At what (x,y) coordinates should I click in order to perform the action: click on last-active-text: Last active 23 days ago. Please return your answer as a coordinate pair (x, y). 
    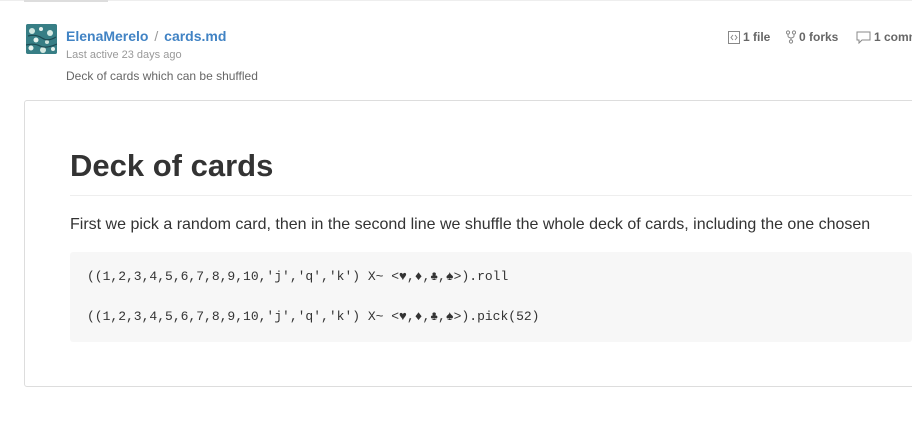
    Looking at the image, I should click on (124, 55).